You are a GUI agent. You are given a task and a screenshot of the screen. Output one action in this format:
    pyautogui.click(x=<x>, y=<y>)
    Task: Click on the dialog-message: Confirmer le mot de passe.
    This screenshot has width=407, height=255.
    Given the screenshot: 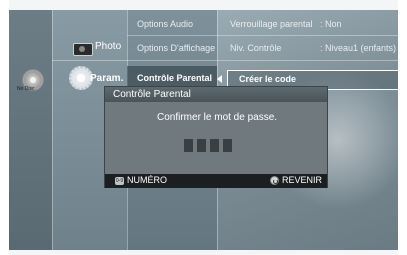 What is the action you would take?
    pyautogui.click(x=217, y=117)
    